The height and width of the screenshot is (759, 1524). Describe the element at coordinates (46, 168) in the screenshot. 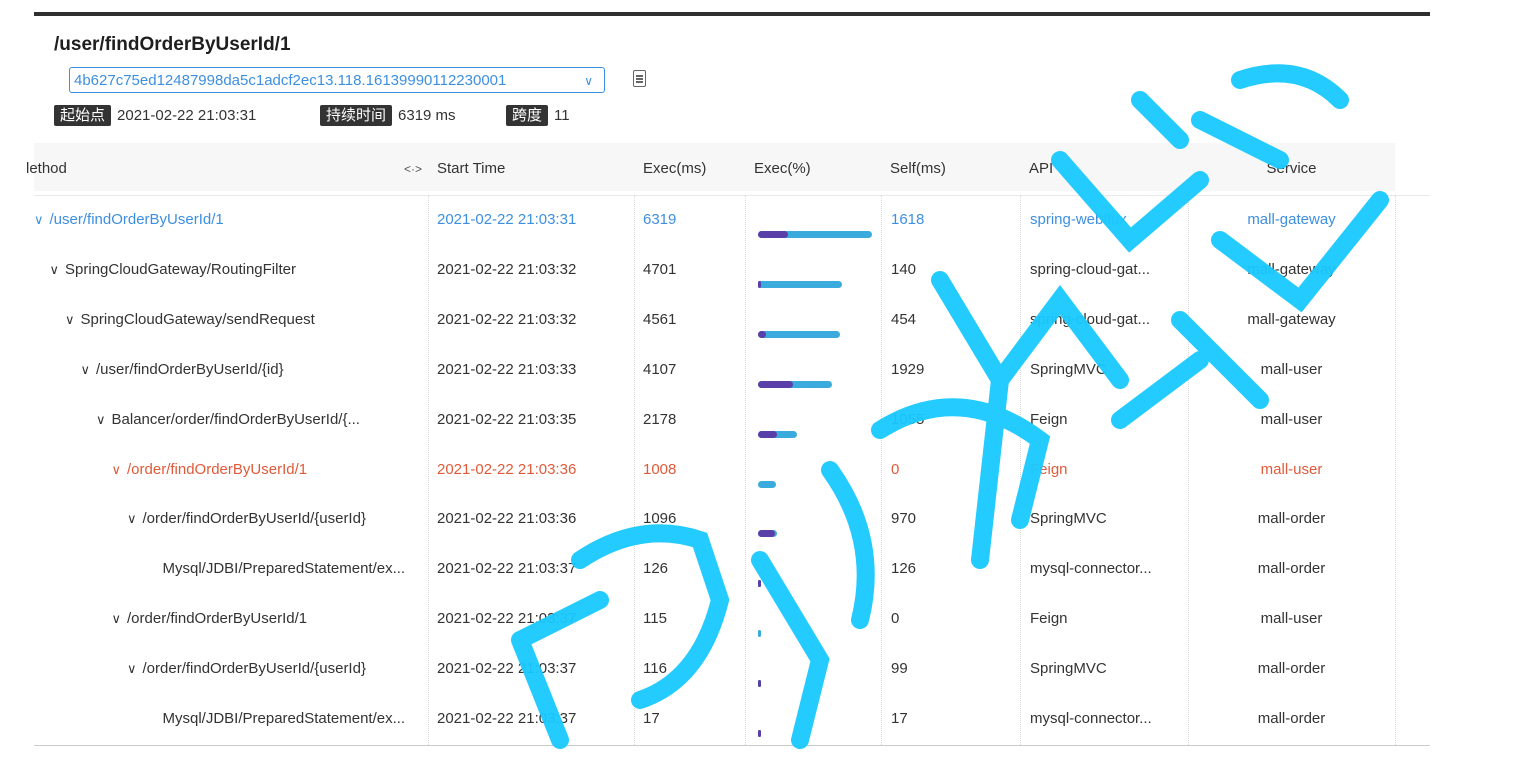

I see `col-method-label: lethod` at that location.